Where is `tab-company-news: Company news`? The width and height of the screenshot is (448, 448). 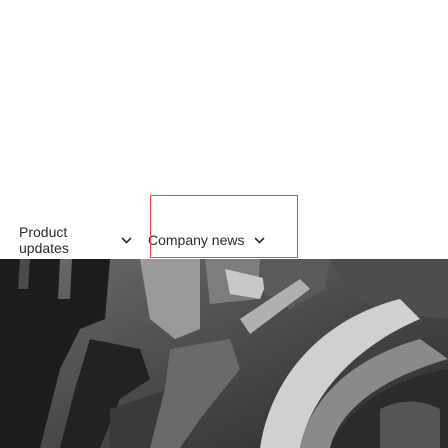 tab-company-news: Company news is located at coordinates (216, 240).